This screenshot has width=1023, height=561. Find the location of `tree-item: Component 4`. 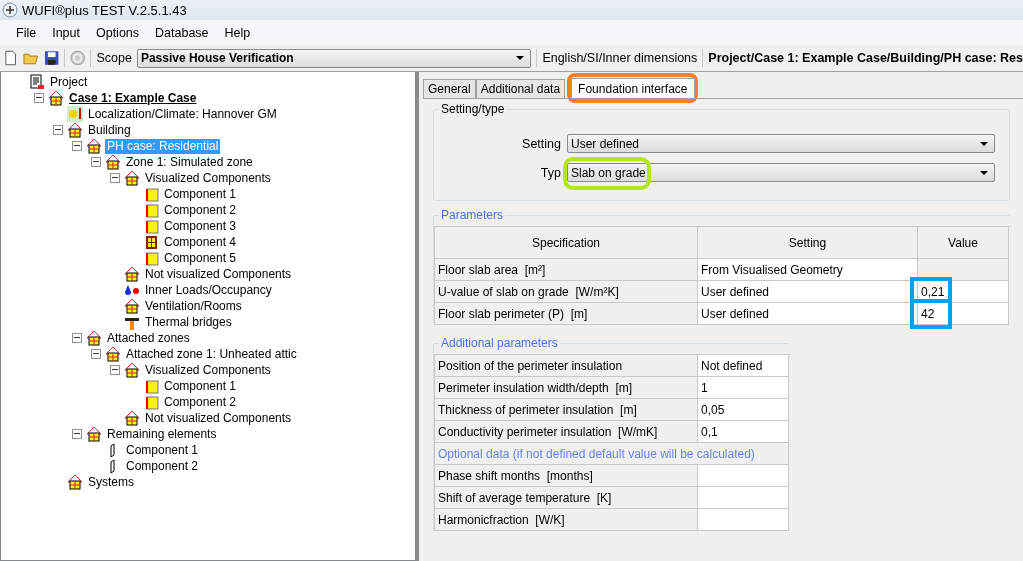

tree-item: Component 4 is located at coordinates (200, 242).